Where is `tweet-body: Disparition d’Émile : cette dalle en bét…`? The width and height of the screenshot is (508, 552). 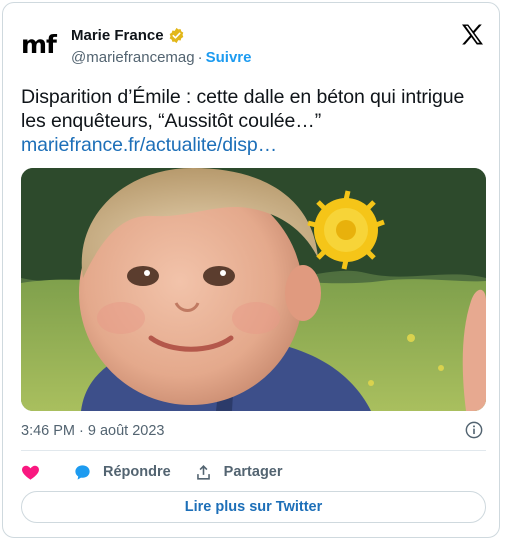 tweet-body: Disparition d’Émile : cette dalle en bét… is located at coordinates (243, 109).